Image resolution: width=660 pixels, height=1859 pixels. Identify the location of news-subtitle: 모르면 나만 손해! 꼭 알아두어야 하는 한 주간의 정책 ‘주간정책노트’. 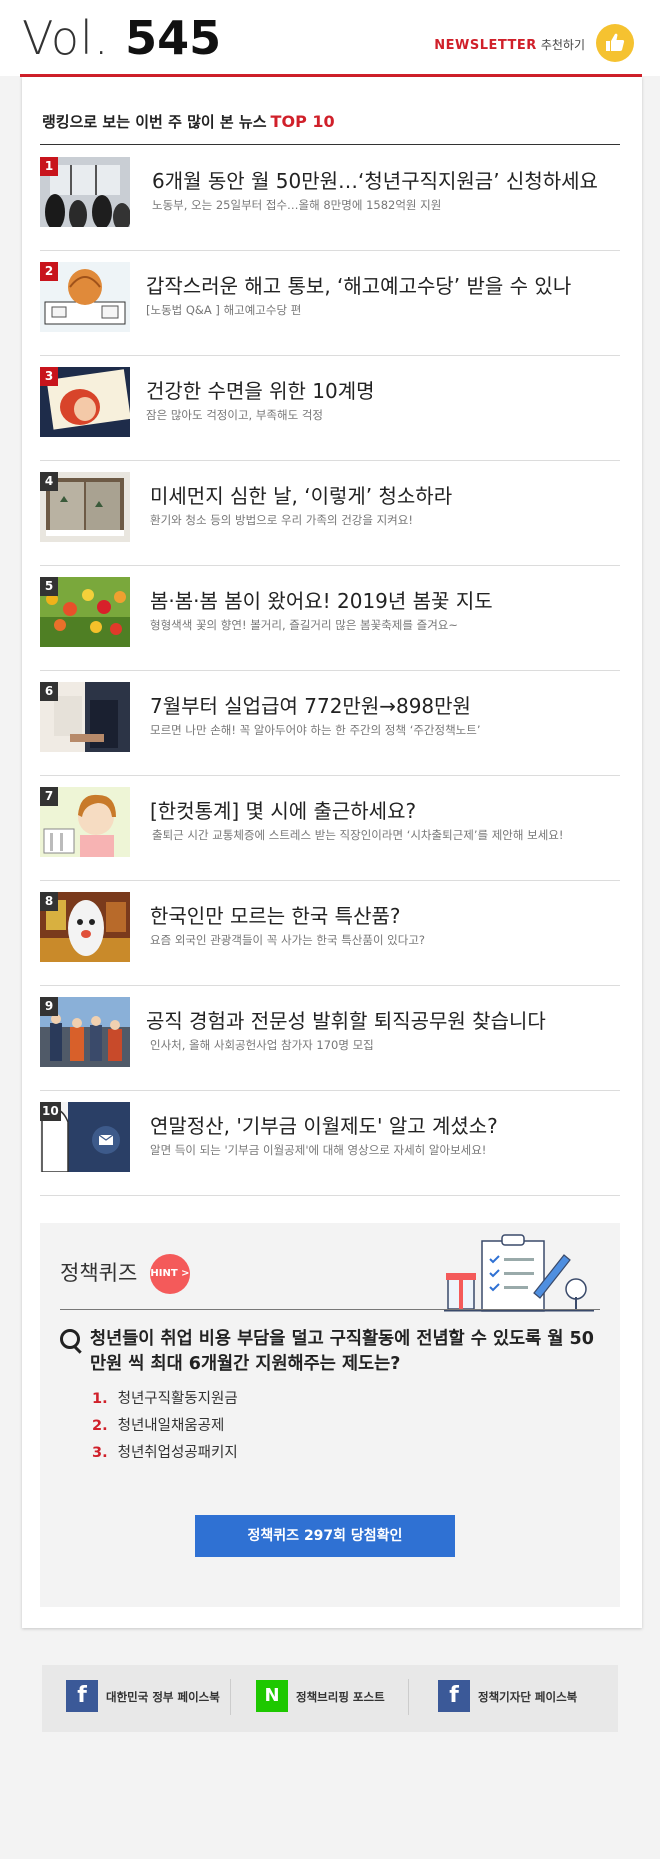
(315, 730).